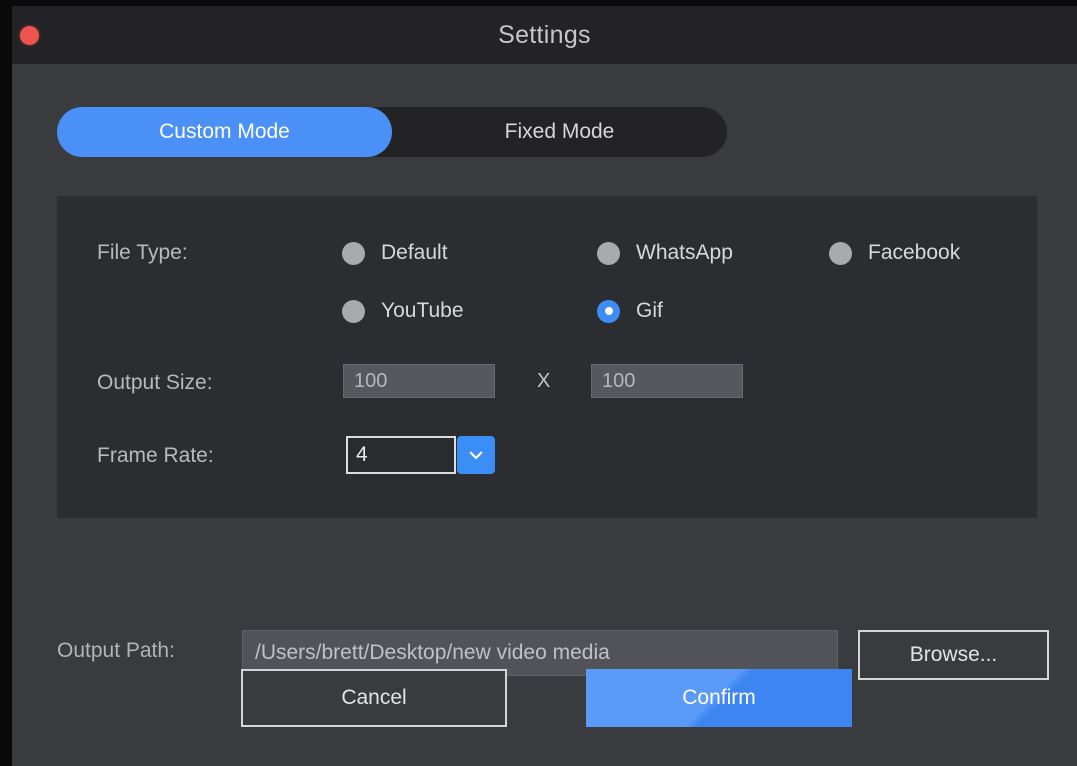 The image size is (1077, 766). I want to click on frame-rate-combobox: 4, so click(420, 455).